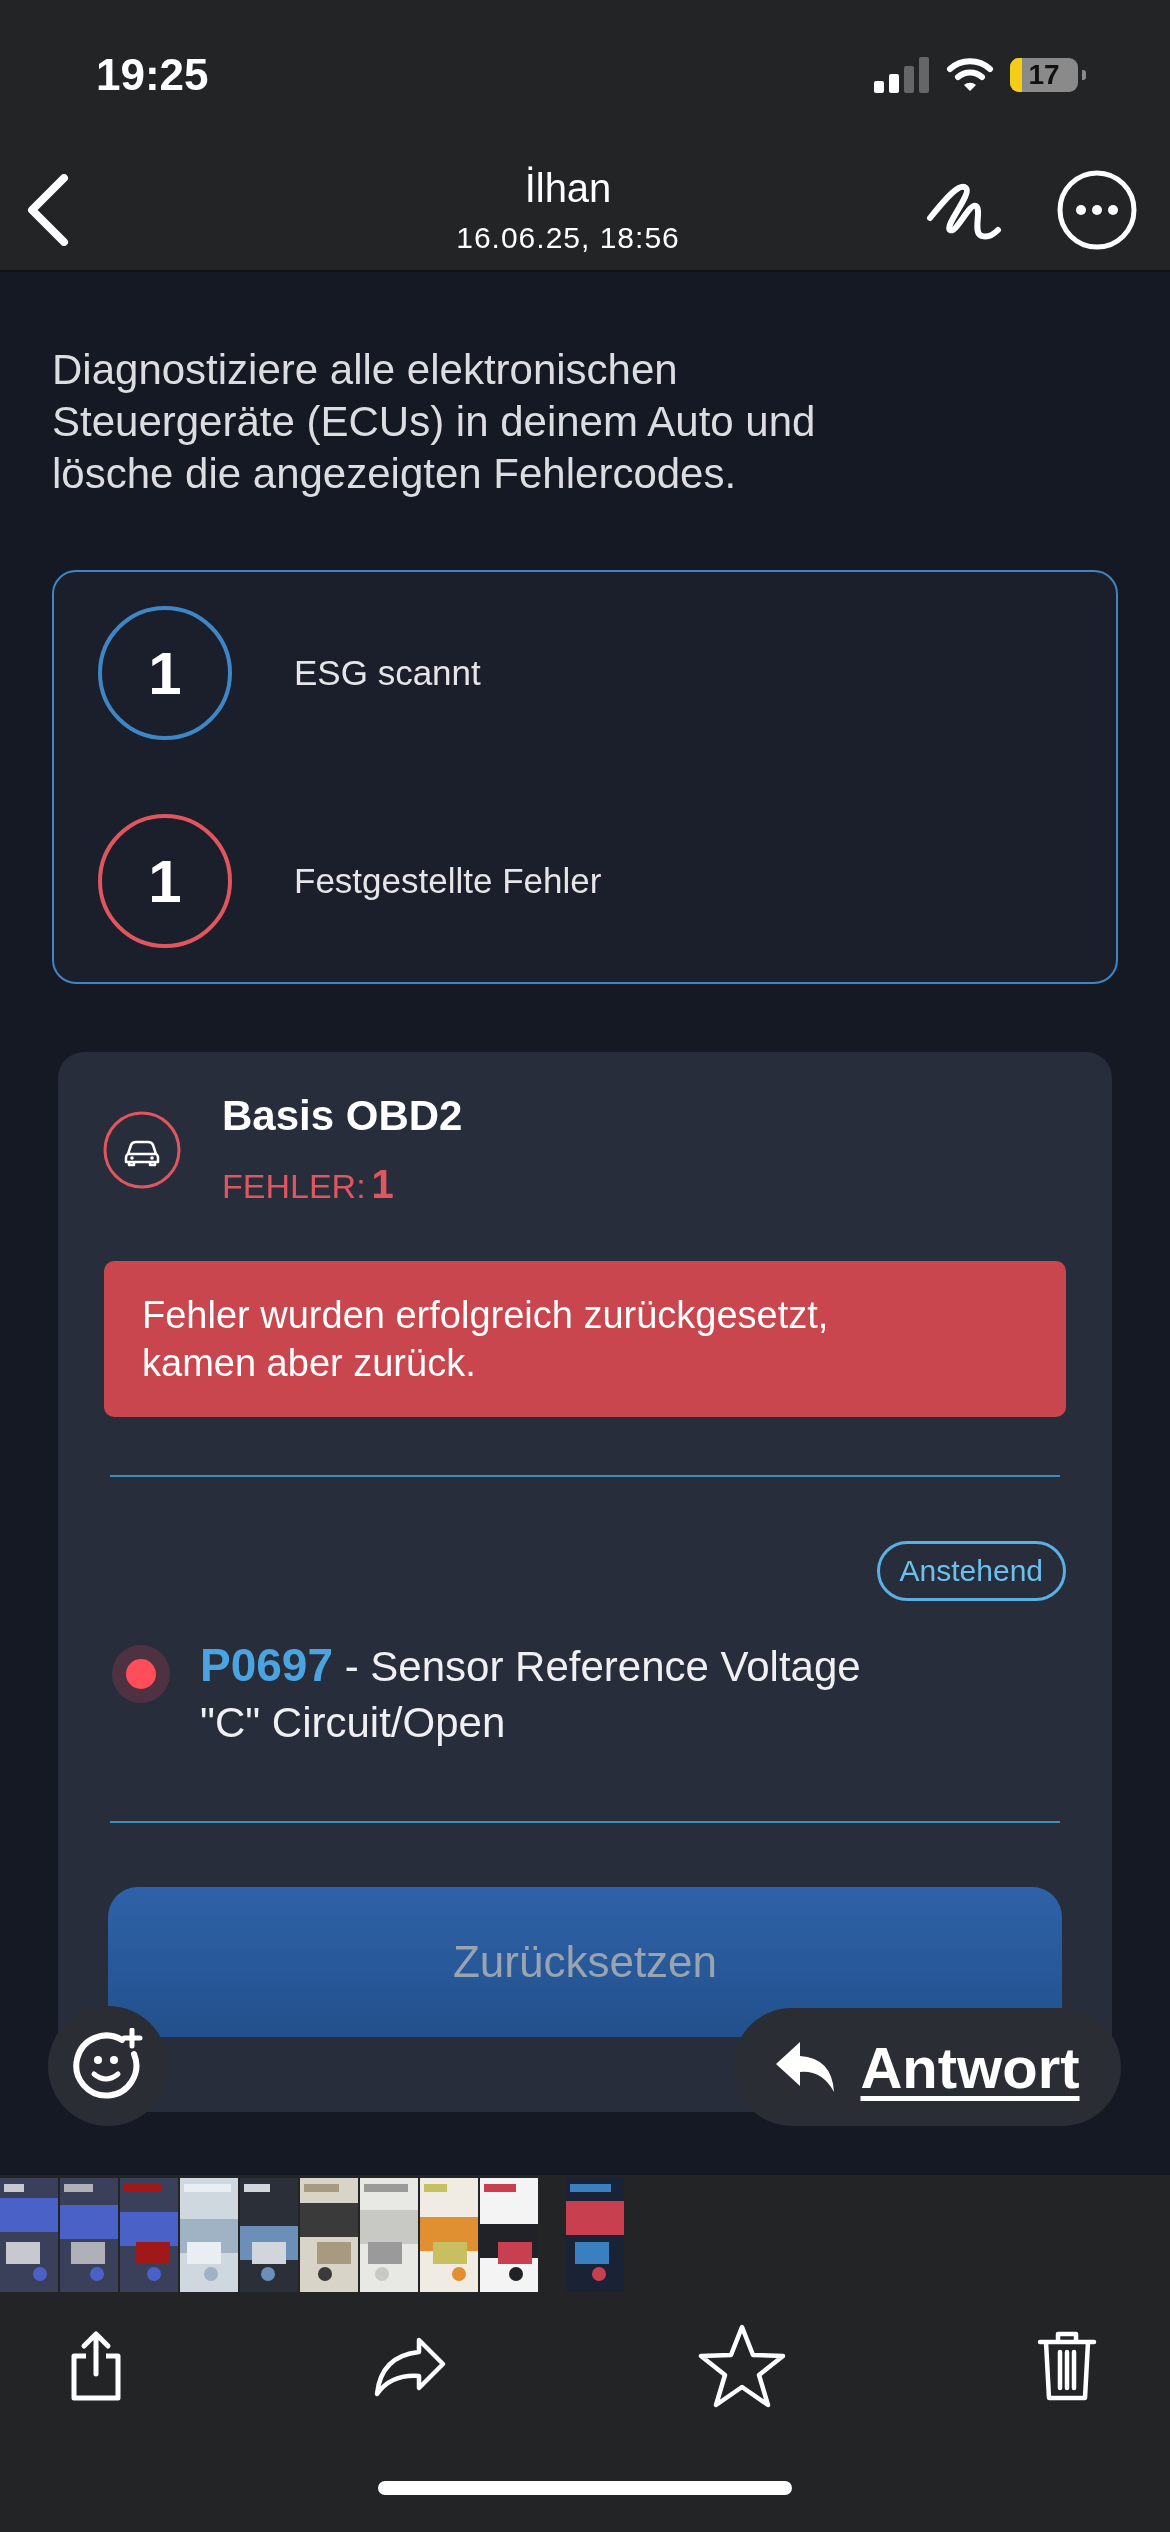  Describe the element at coordinates (294, 1186) in the screenshot. I see `error-label: FEHLER:` at that location.